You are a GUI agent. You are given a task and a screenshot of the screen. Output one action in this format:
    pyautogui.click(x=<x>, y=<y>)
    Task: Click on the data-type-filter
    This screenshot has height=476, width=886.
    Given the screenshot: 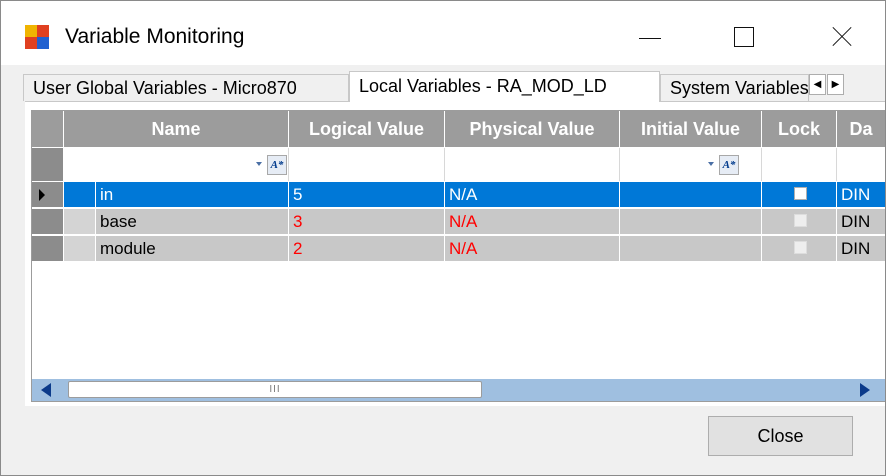 What is the action you would take?
    pyautogui.click(x=861, y=164)
    